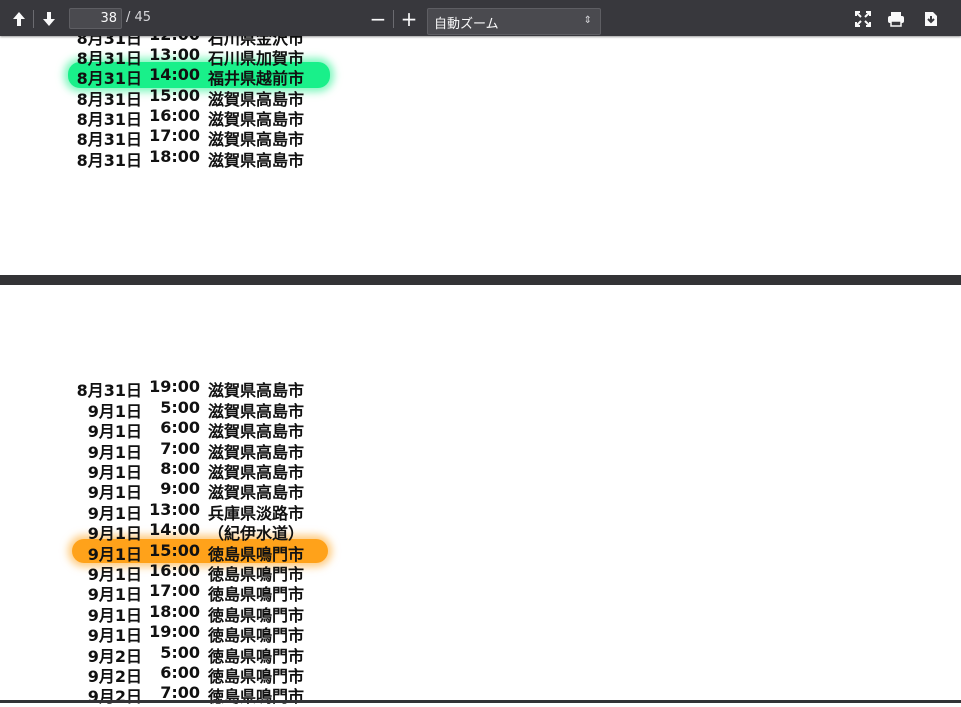 This screenshot has height=707, width=961. I want to click on table-row: 9月1日 14:00 （紀伊水道）, so click(201, 531).